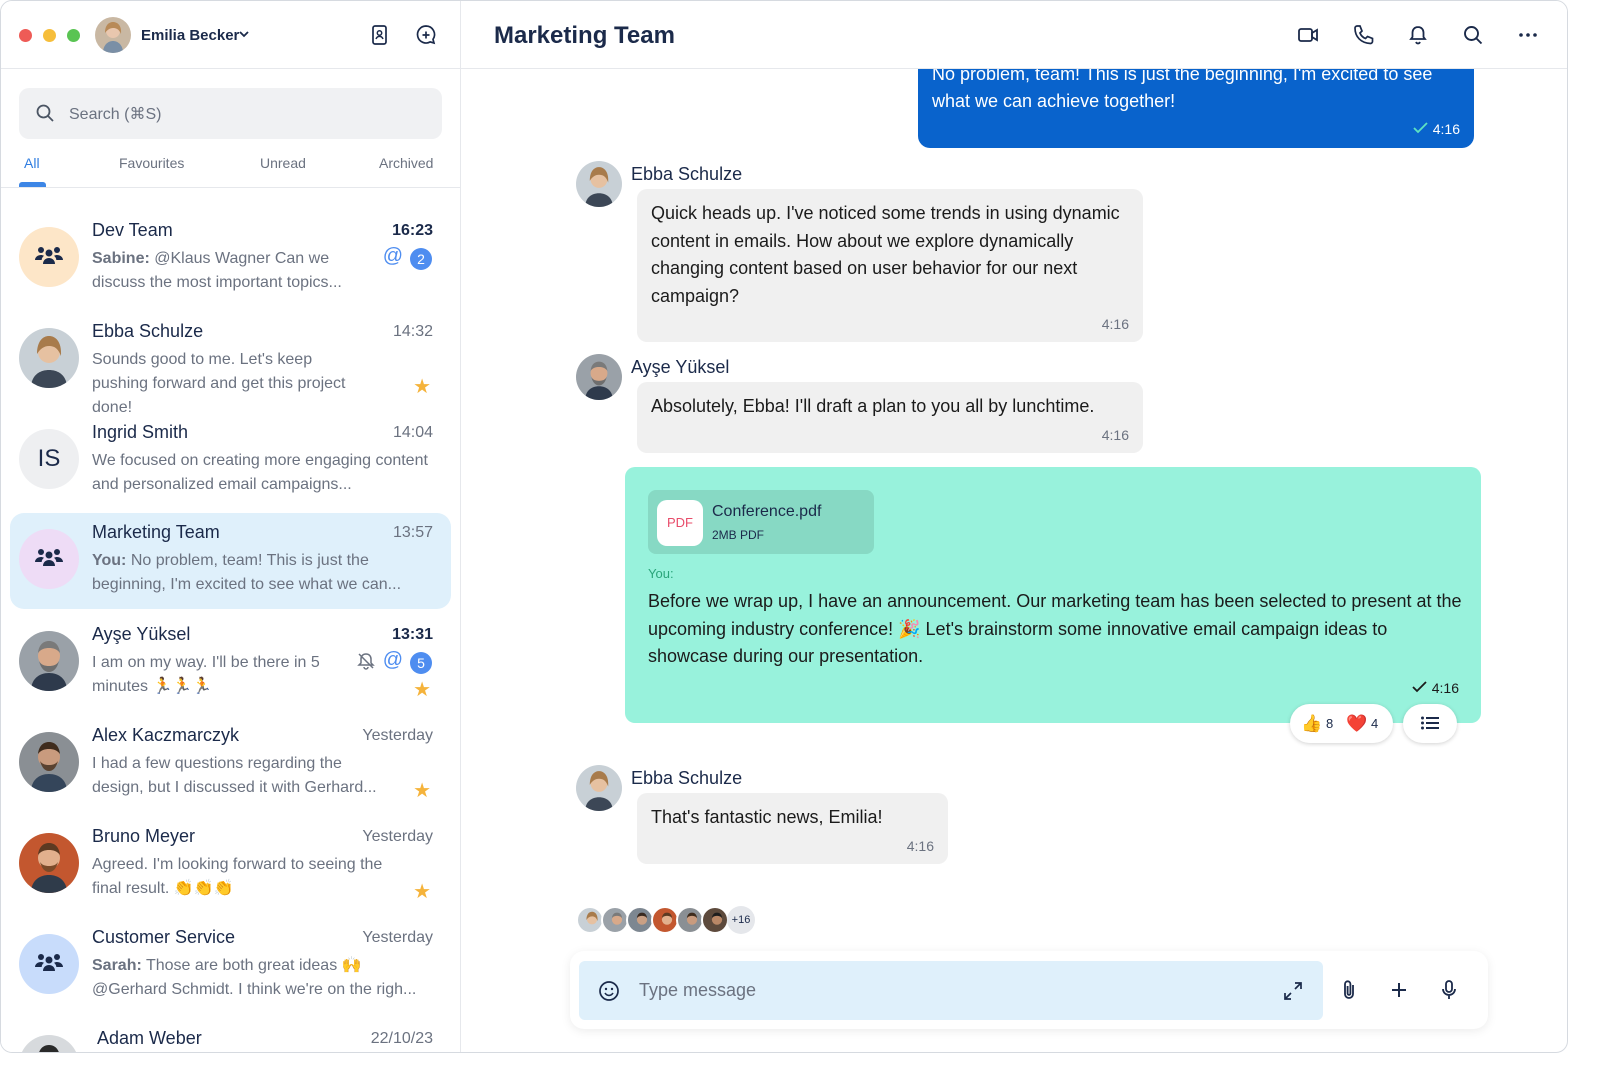 The image size is (1600, 1074). Describe the element at coordinates (951, 990) in the screenshot. I see `message-input: Type message` at that location.